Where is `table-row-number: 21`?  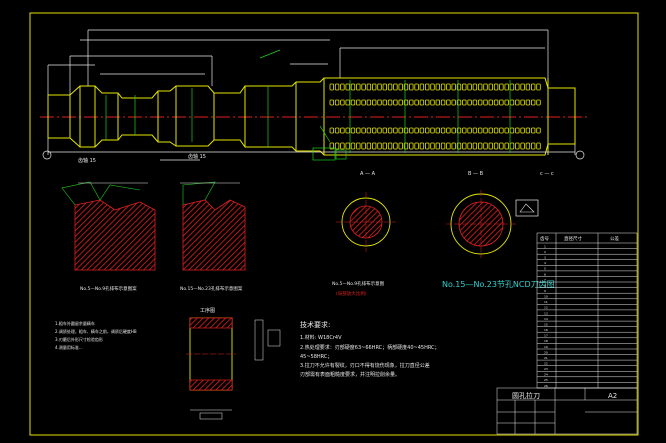 table-row-number: 21 is located at coordinates (546, 358).